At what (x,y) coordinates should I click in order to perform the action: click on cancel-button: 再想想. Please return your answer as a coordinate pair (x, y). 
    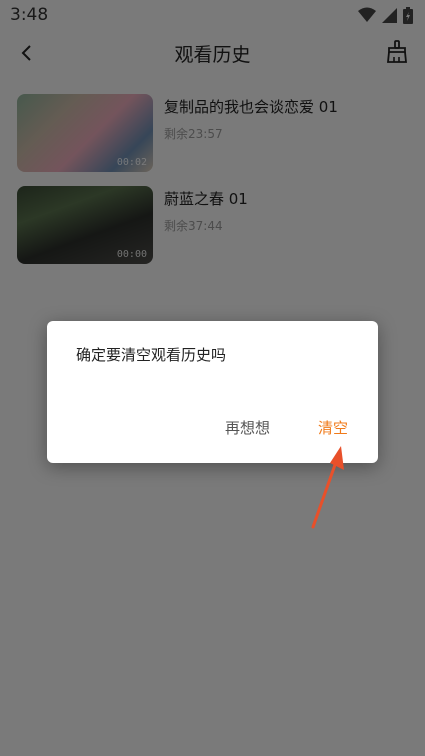
    Looking at the image, I should click on (247, 427).